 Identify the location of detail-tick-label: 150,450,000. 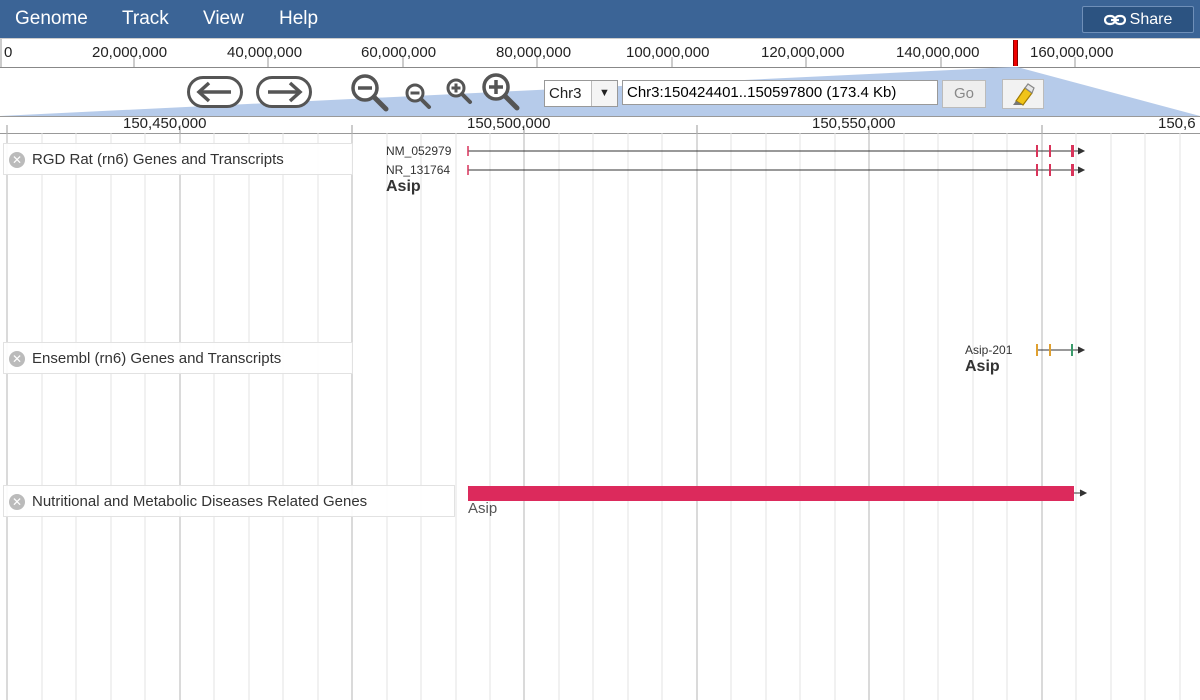
(165, 123).